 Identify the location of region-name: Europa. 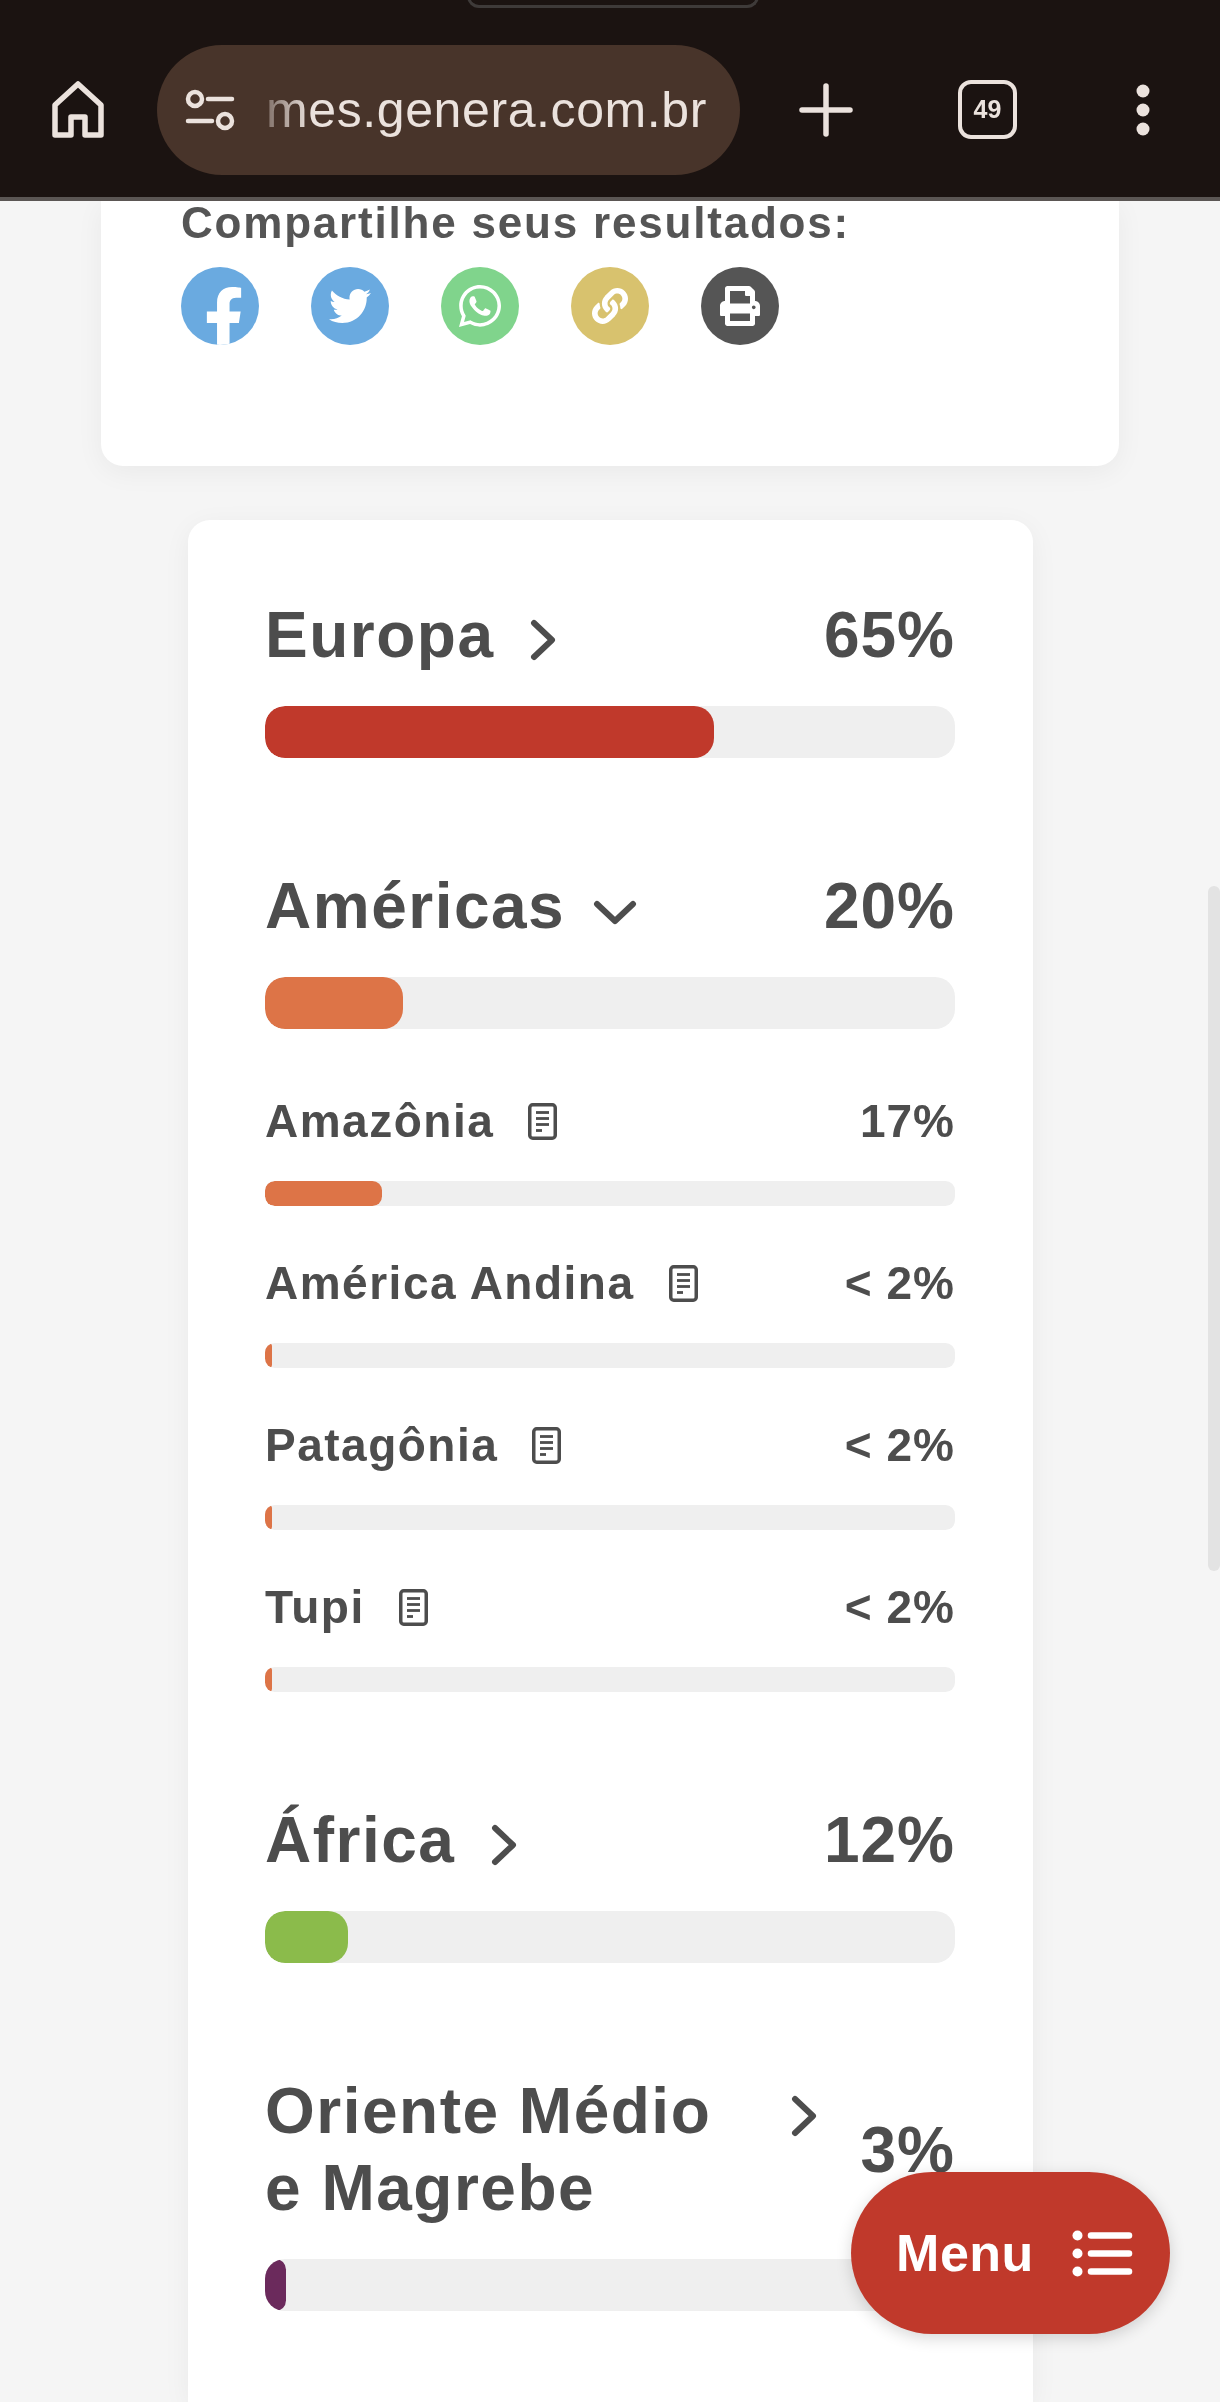
(380, 635).